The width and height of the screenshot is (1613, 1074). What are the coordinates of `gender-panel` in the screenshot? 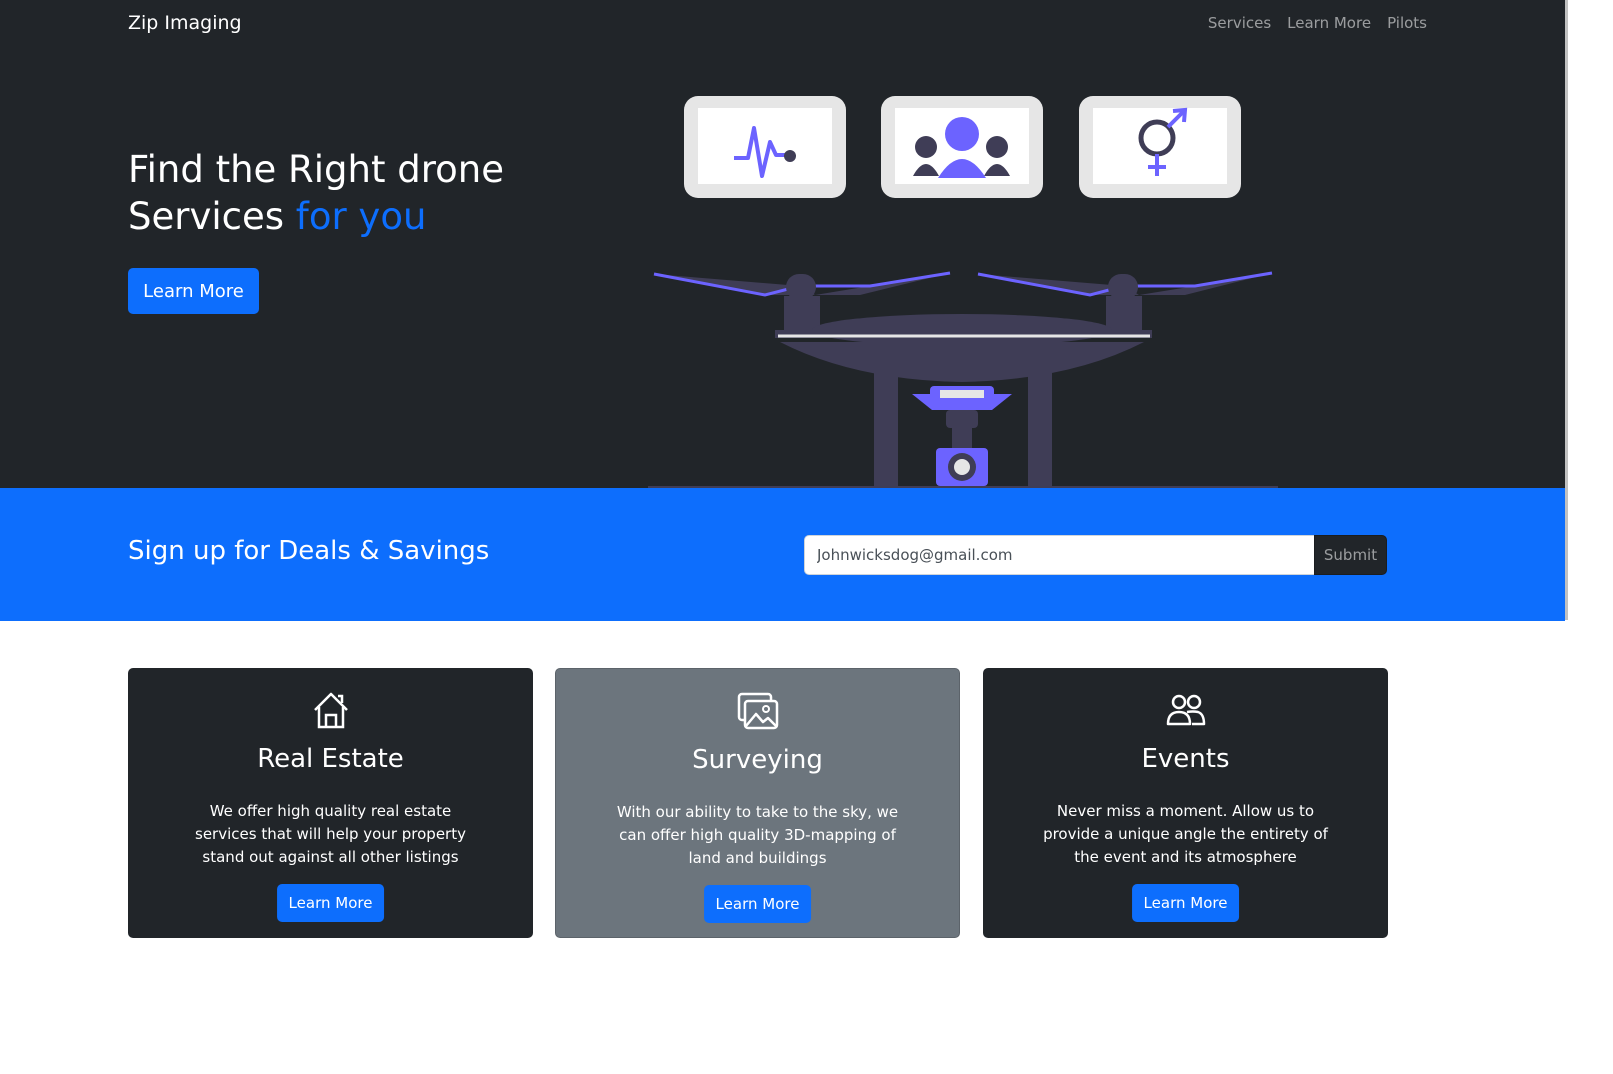 It's located at (1160, 147).